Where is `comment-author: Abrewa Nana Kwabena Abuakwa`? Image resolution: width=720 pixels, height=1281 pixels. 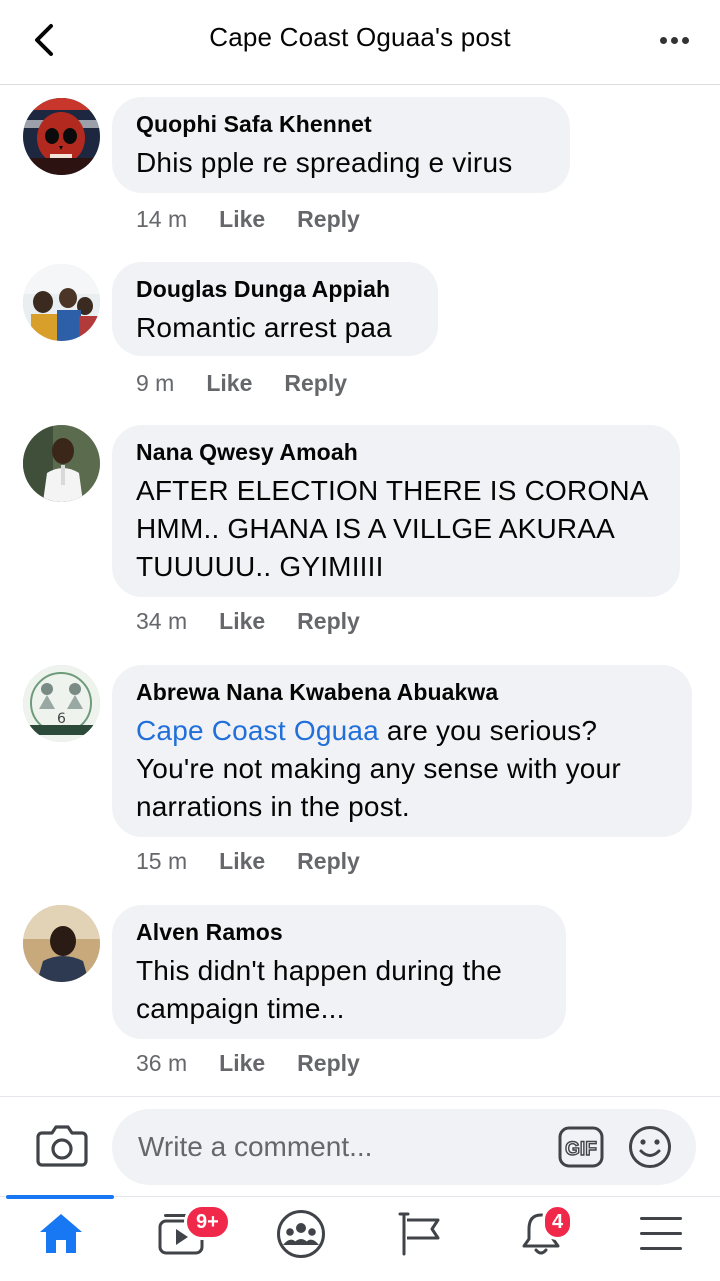 comment-author: Abrewa Nana Kwabena Abuakwa is located at coordinates (402, 692).